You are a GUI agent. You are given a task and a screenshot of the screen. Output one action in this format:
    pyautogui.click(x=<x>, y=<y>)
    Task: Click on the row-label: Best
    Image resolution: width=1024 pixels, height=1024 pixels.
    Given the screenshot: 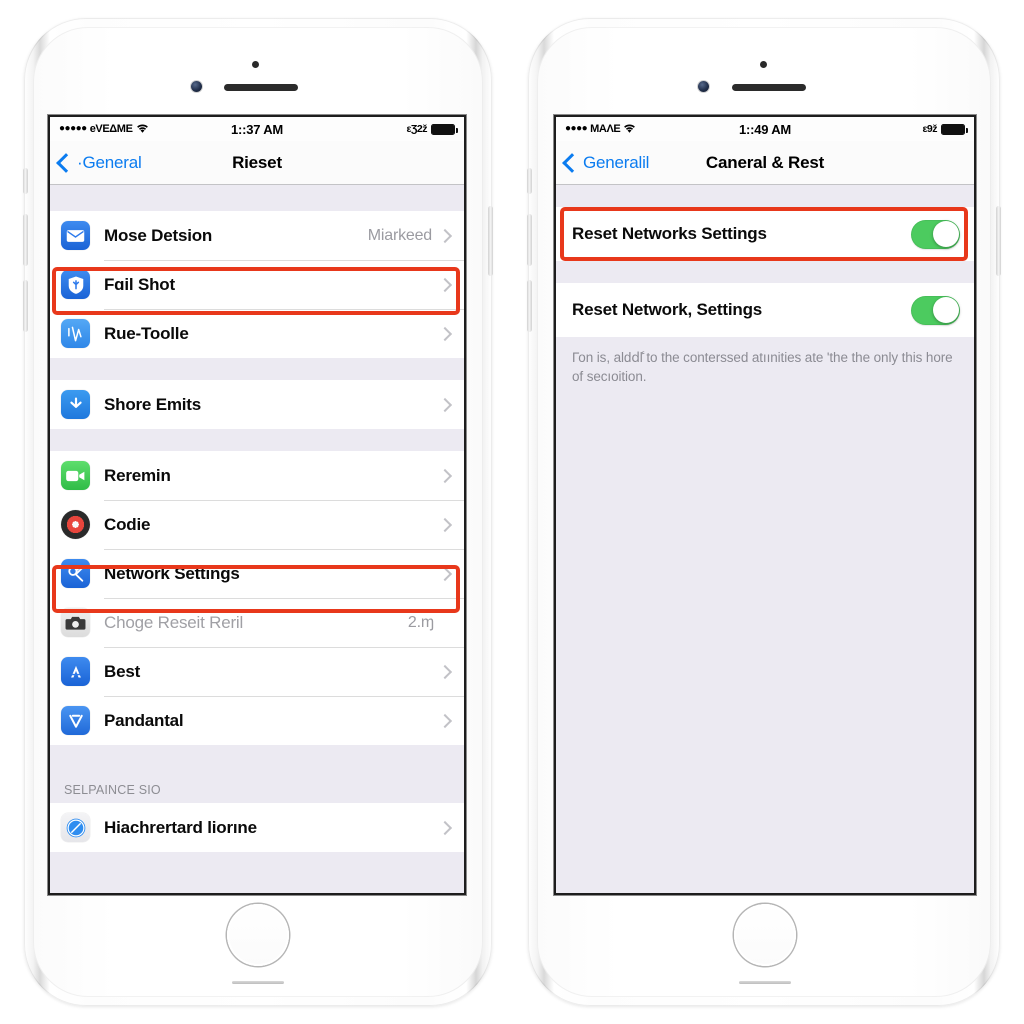 What is the action you would take?
    pyautogui.click(x=122, y=671)
    